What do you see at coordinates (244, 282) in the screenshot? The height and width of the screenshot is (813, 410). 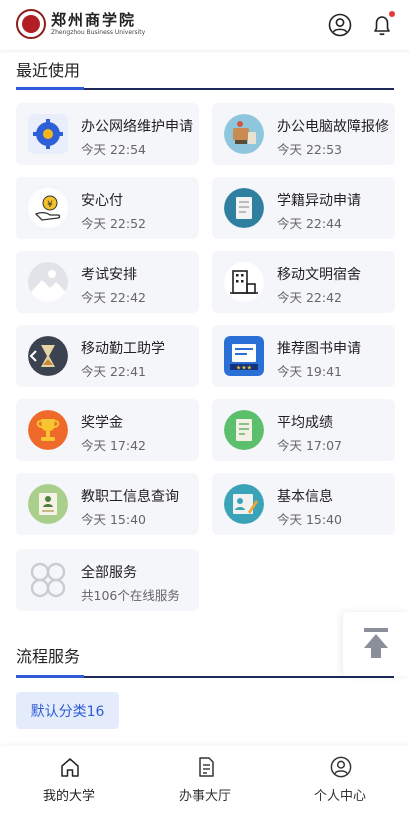 I see `dormitory-building-icon` at bounding box center [244, 282].